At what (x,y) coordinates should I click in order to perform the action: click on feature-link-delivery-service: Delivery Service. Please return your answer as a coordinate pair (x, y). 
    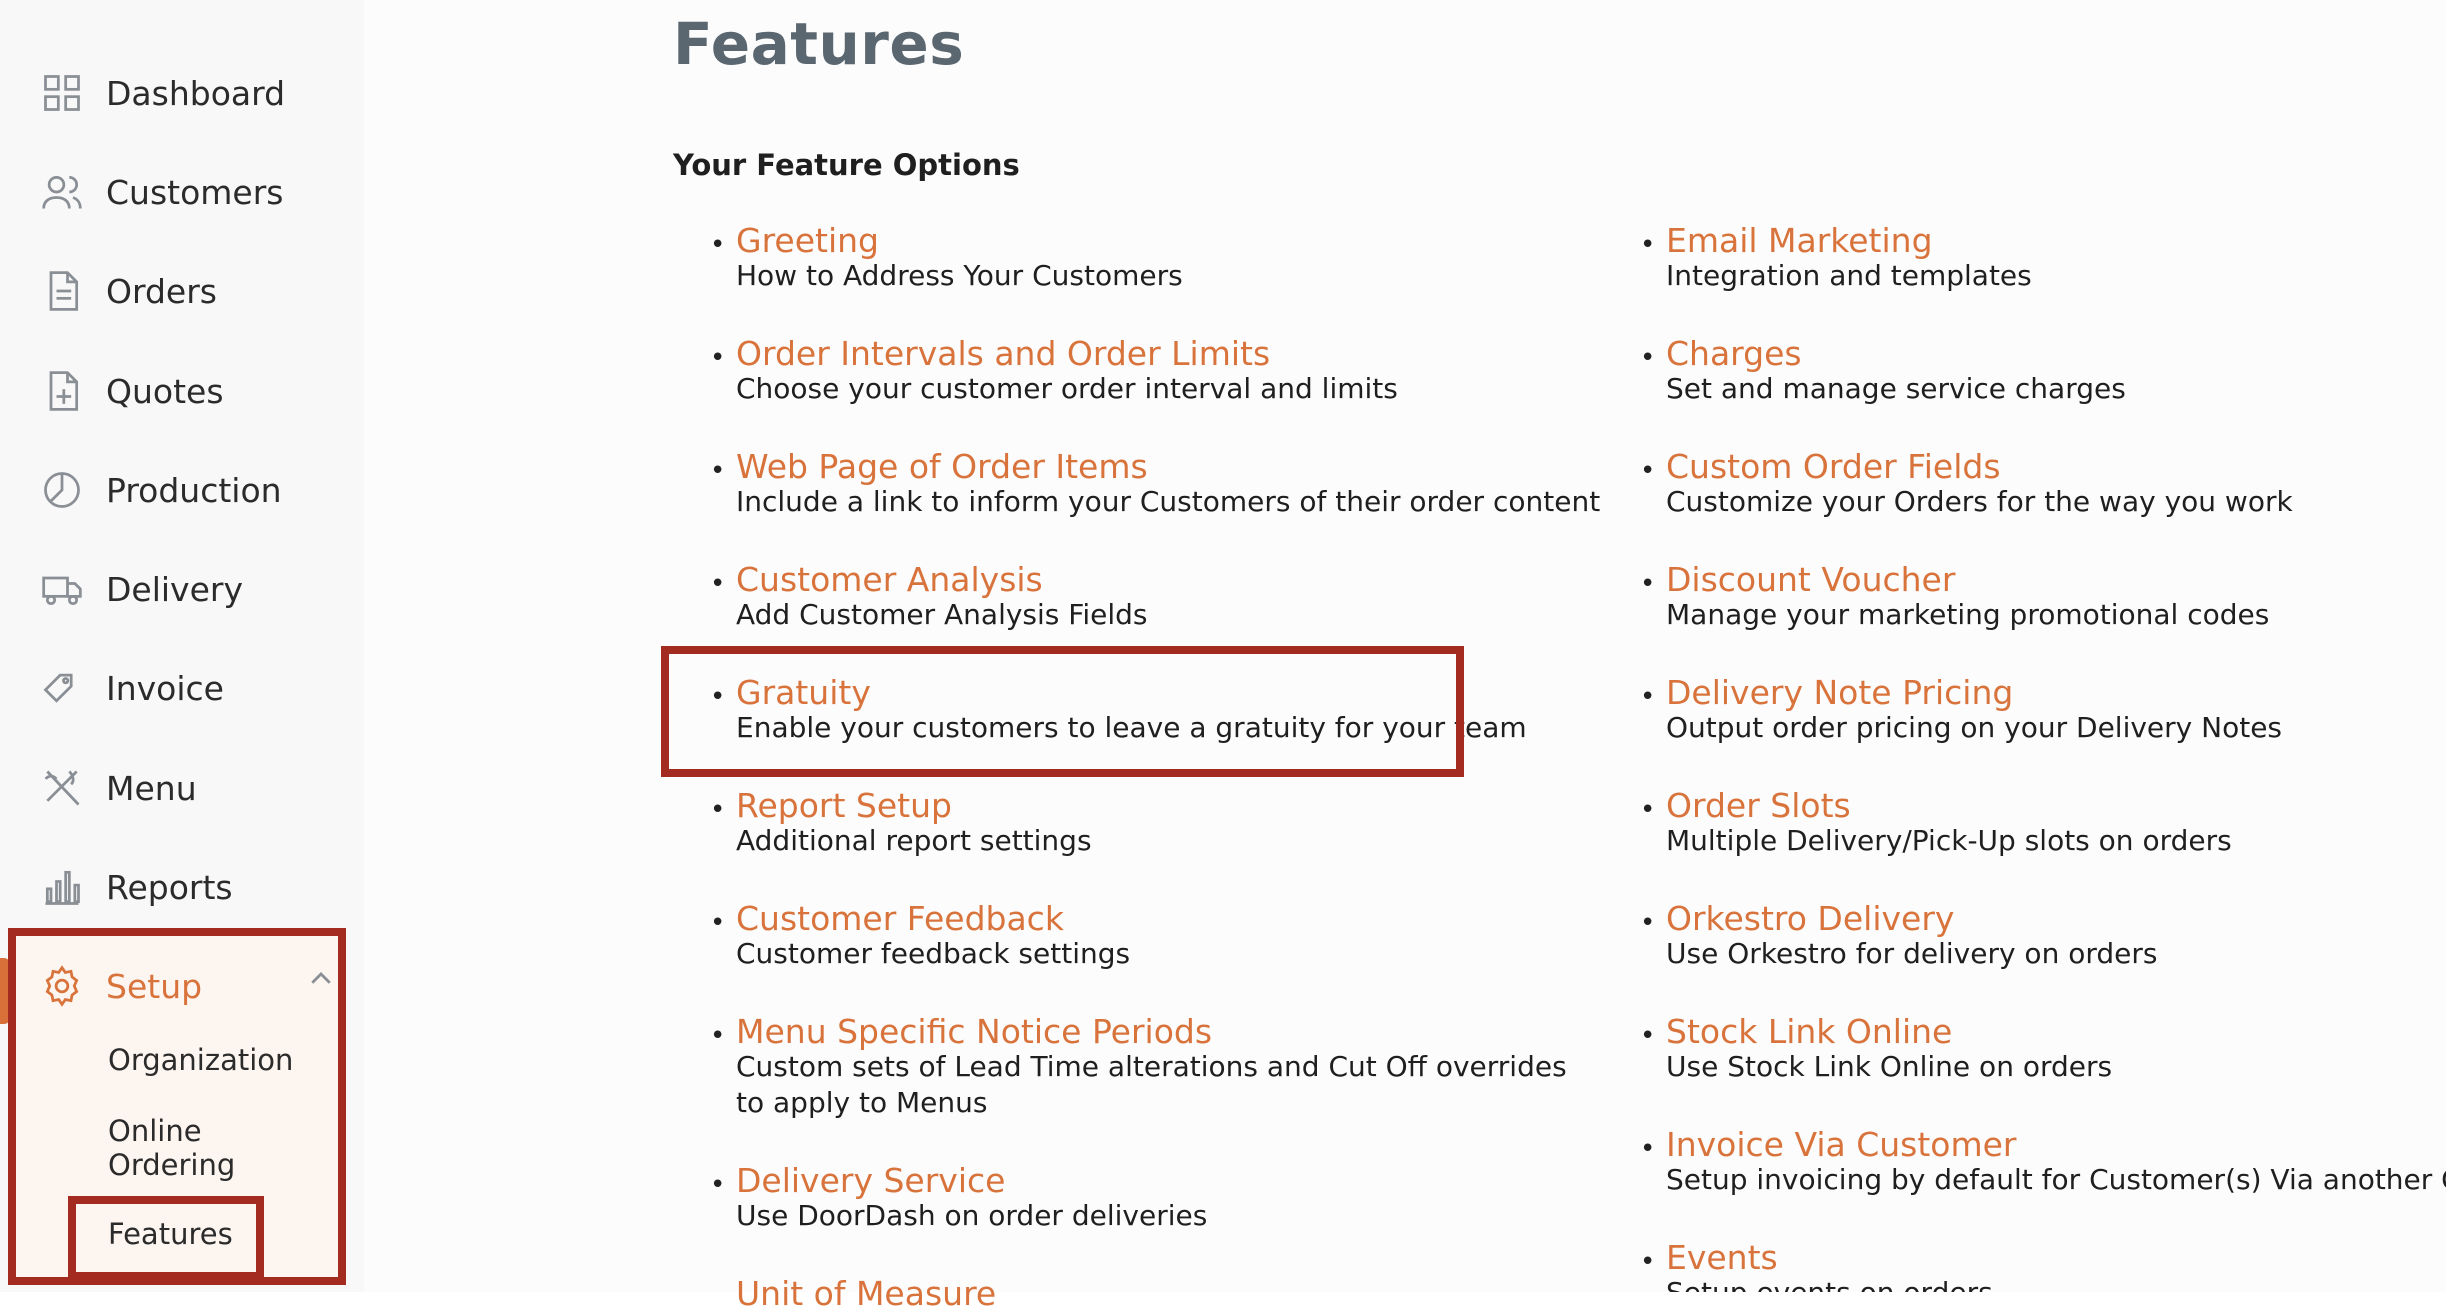
    Looking at the image, I should click on (1186, 1181).